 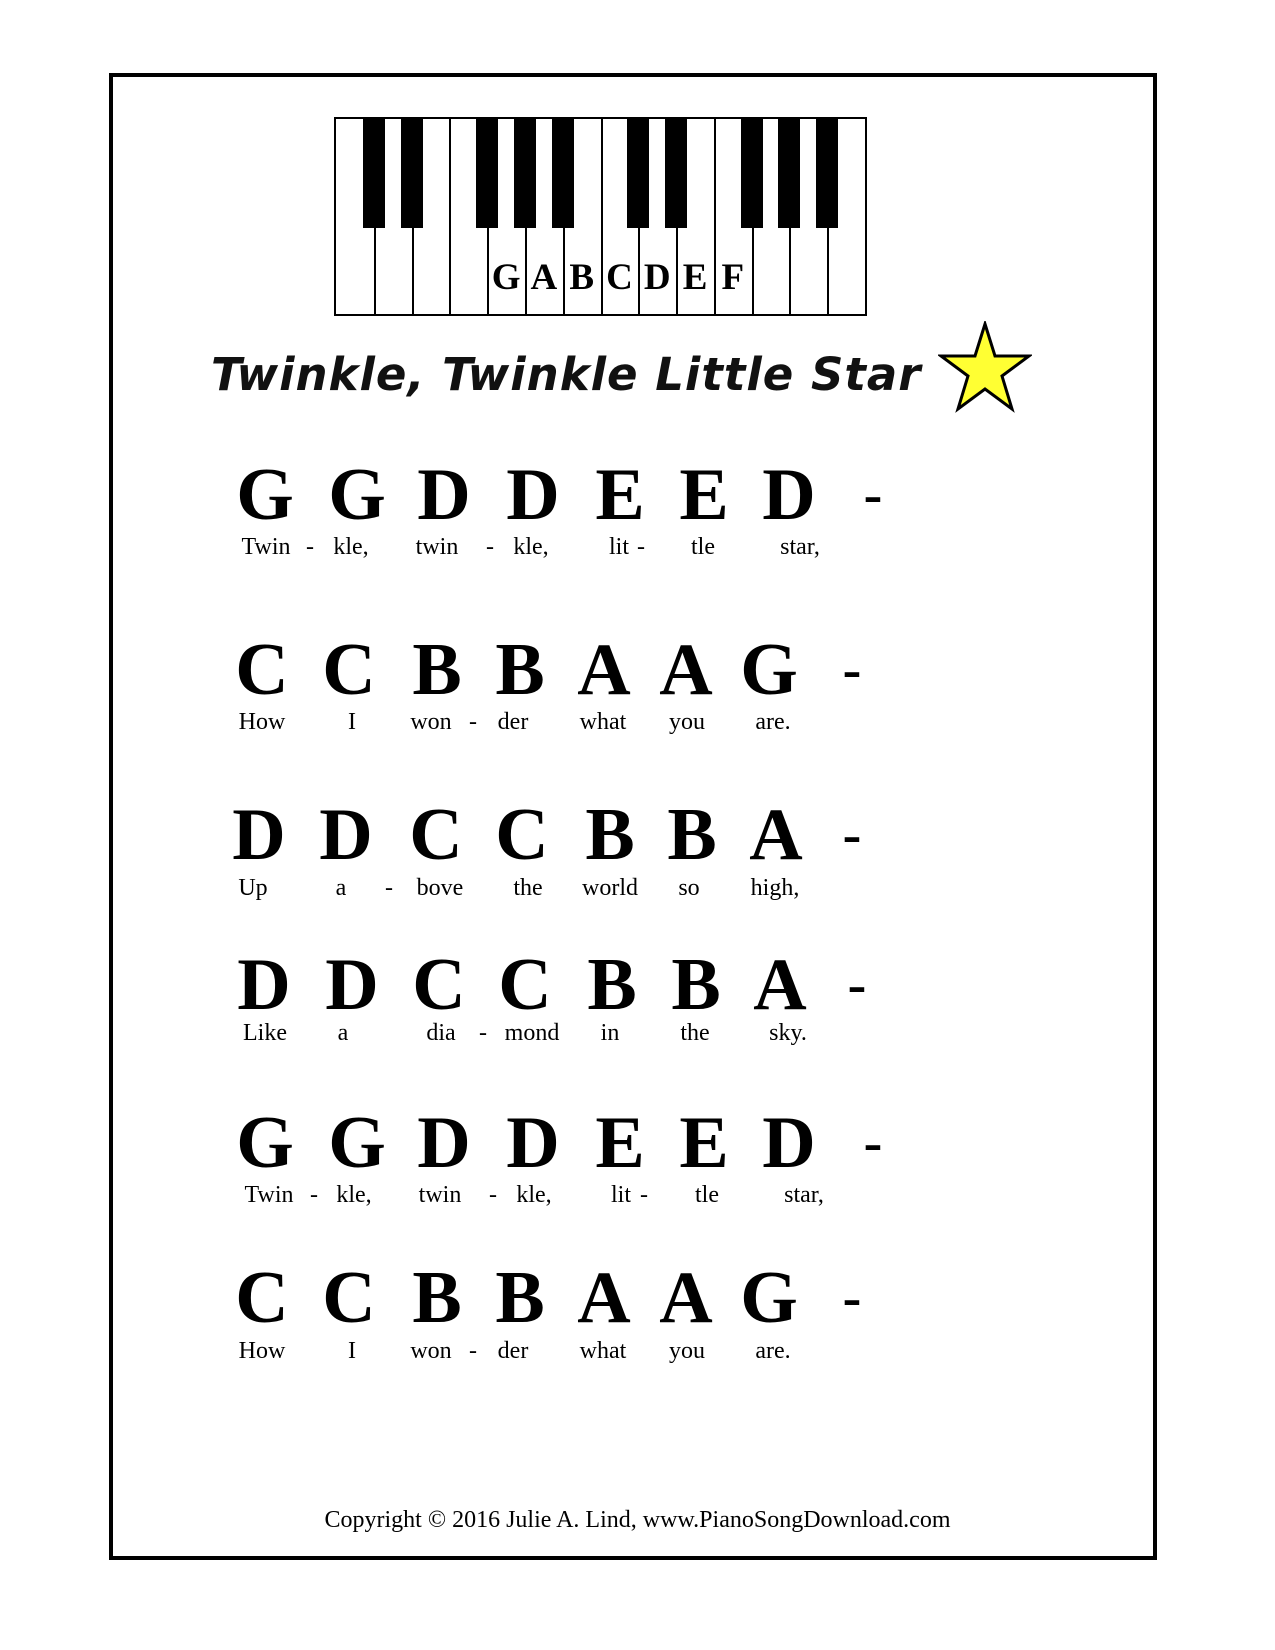 What do you see at coordinates (566, 374) in the screenshot?
I see `song-title: Twinkle, Twinkle Little Star` at bounding box center [566, 374].